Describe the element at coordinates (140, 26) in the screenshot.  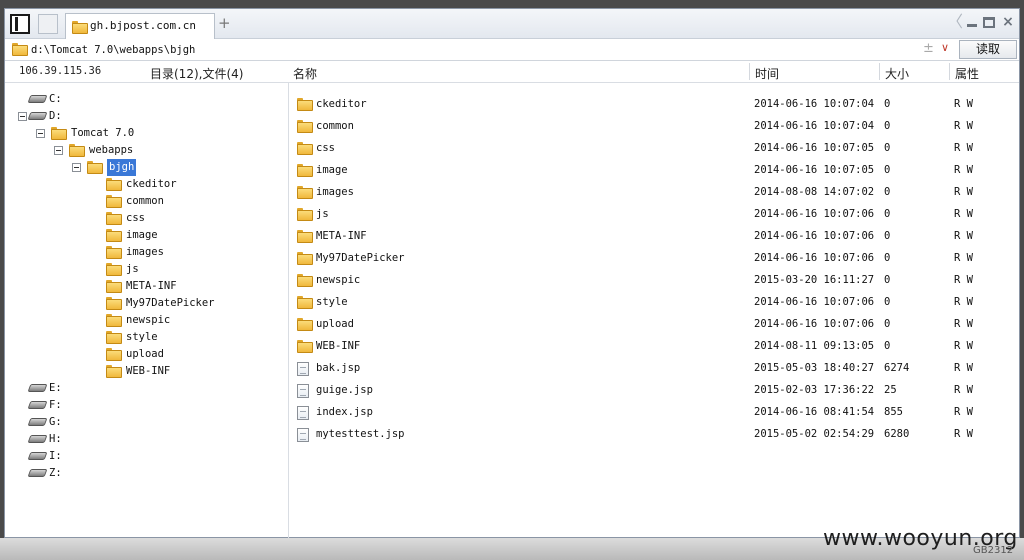
I see `tab-active: gh.bjpost.com.cn` at that location.